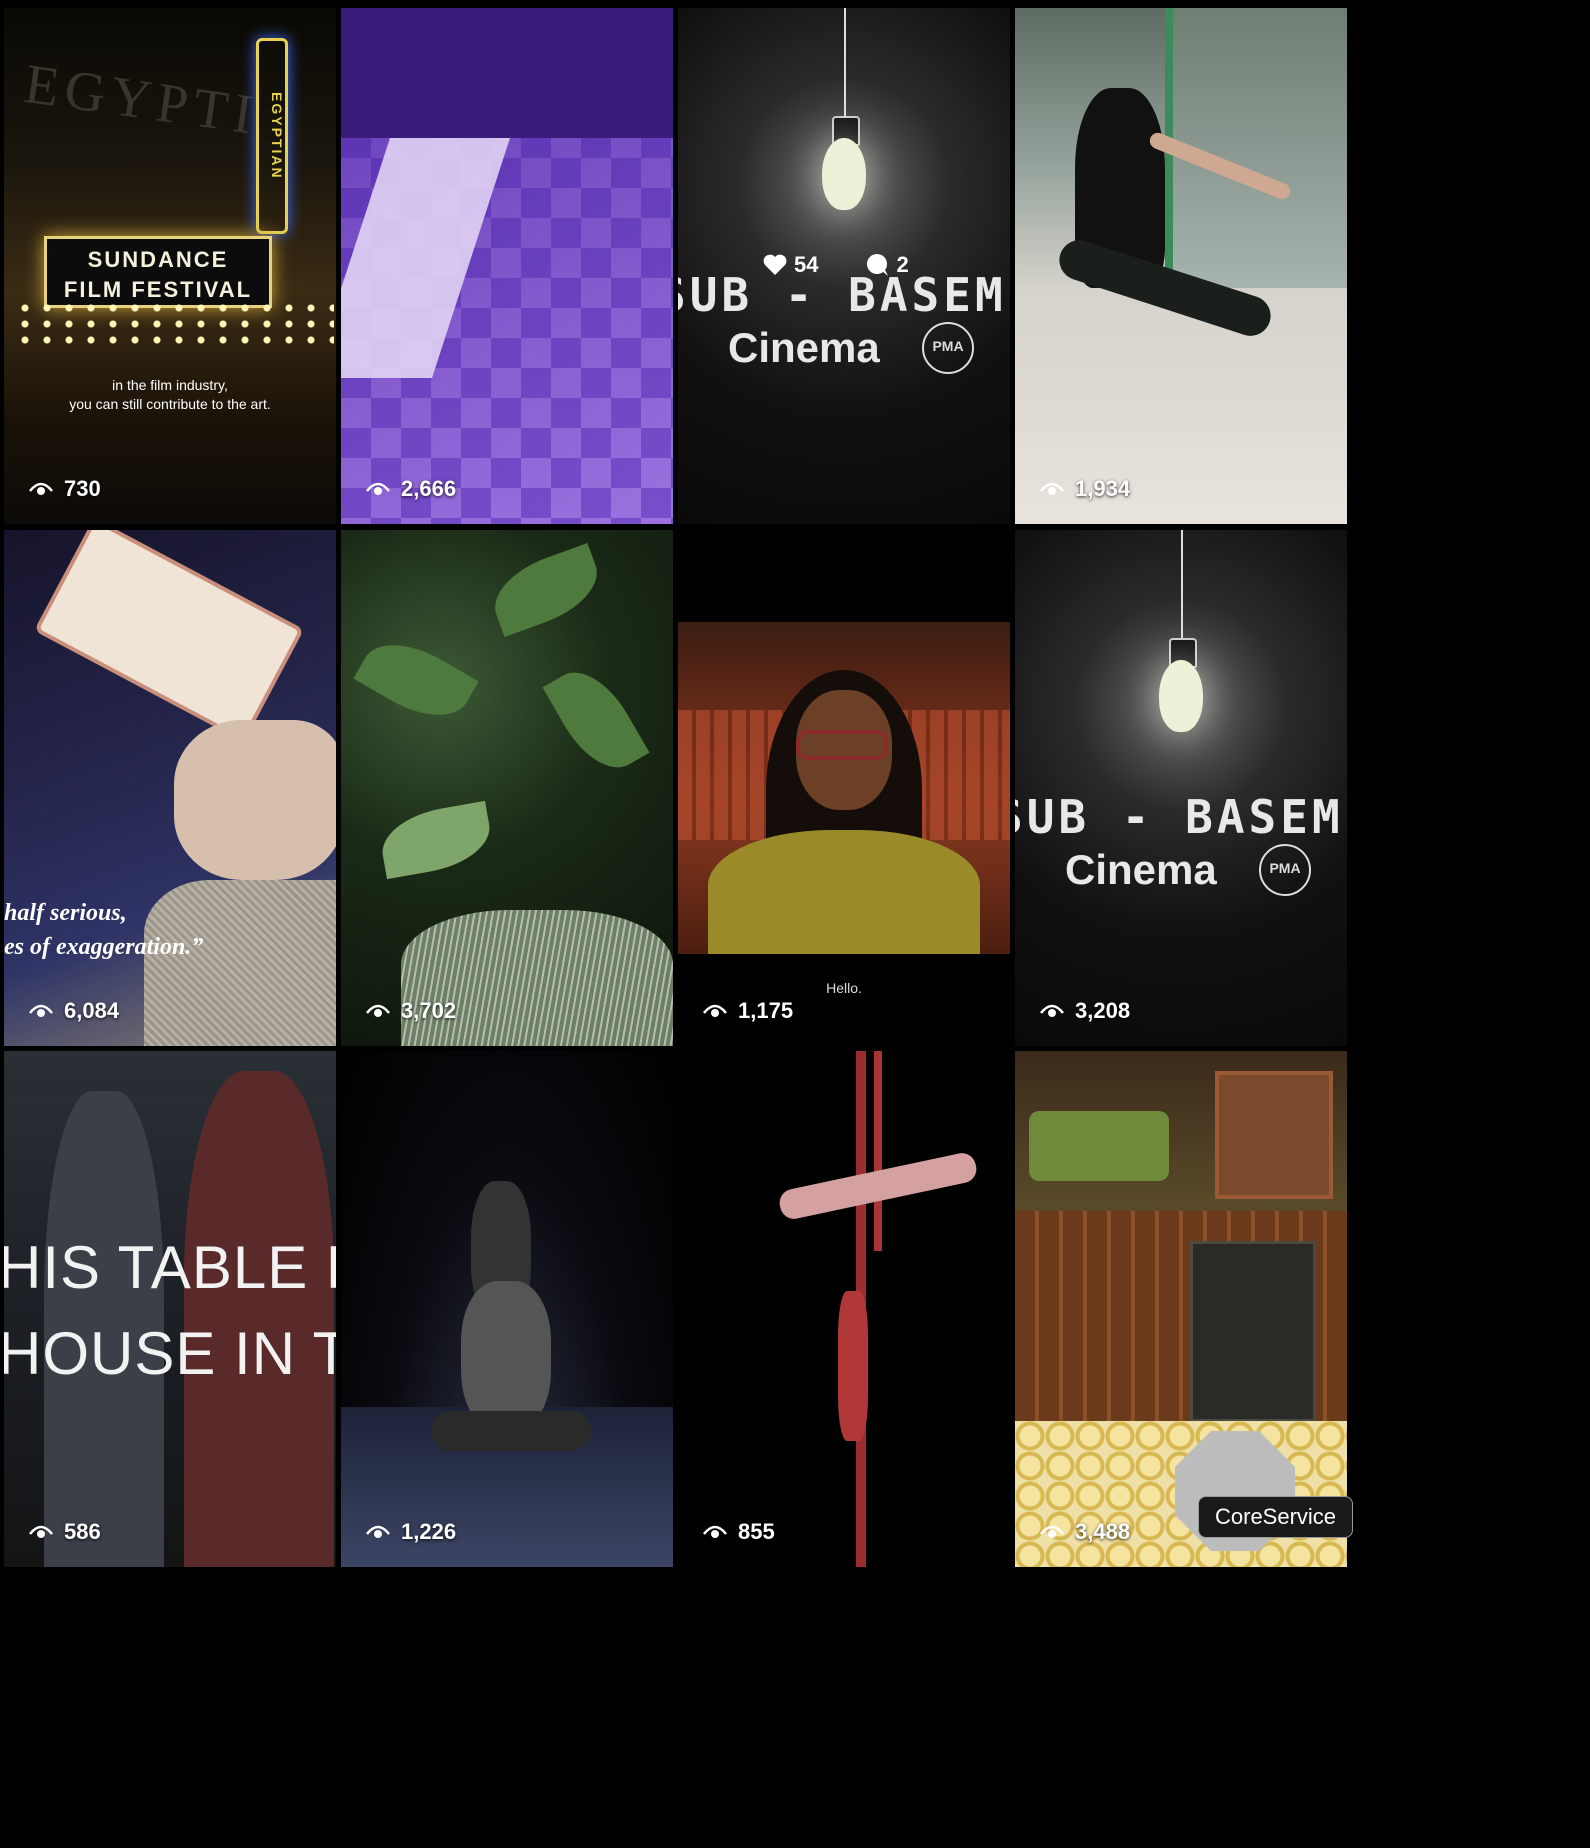 This screenshot has width=1590, height=1848. I want to click on egyptian-sign: EGYPTIAN, so click(272, 136).